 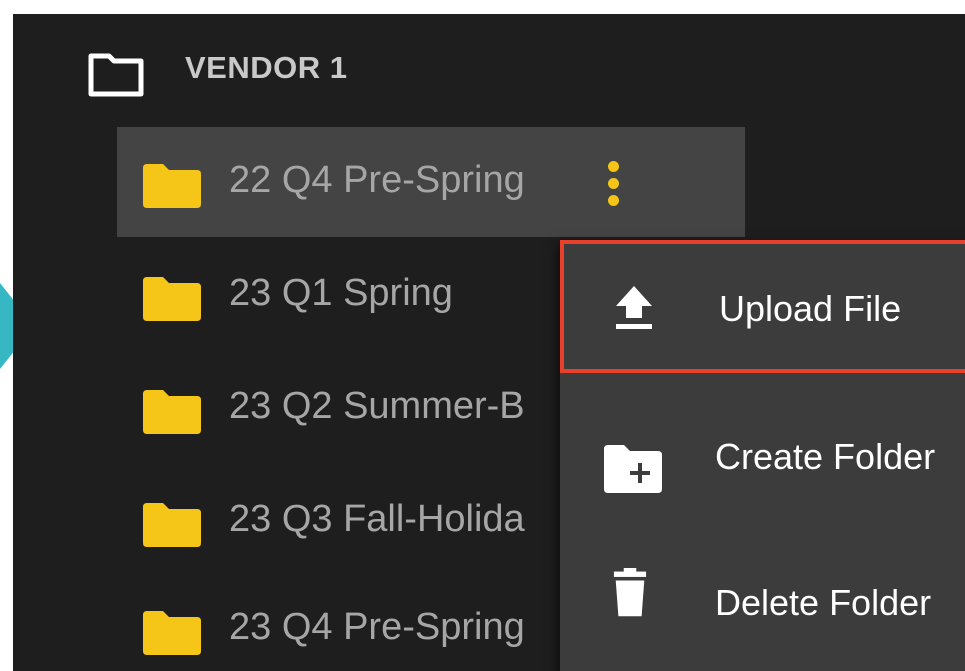 What do you see at coordinates (825, 456) in the screenshot?
I see `menu-label: Create Folder` at bounding box center [825, 456].